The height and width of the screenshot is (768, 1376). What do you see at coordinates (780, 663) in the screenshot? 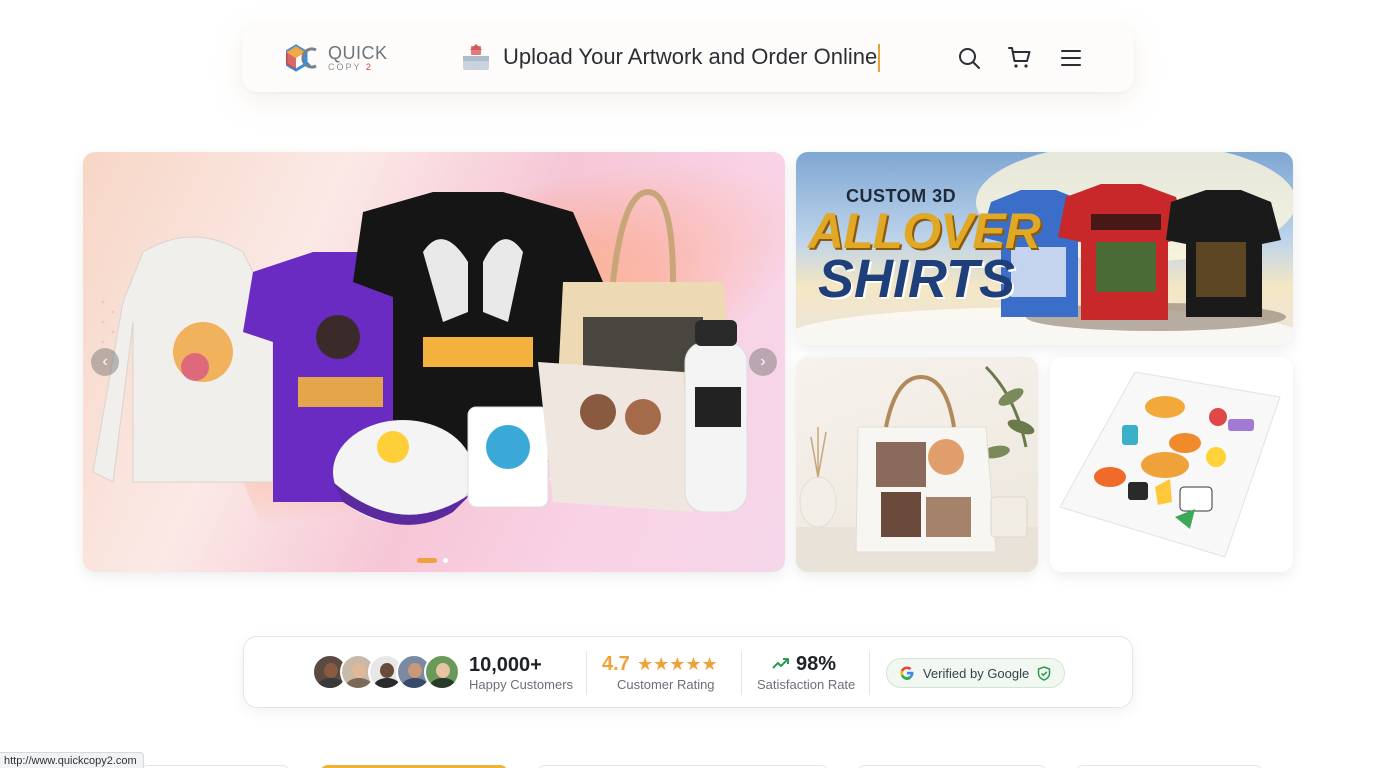
I see `trend-up-icon` at bounding box center [780, 663].